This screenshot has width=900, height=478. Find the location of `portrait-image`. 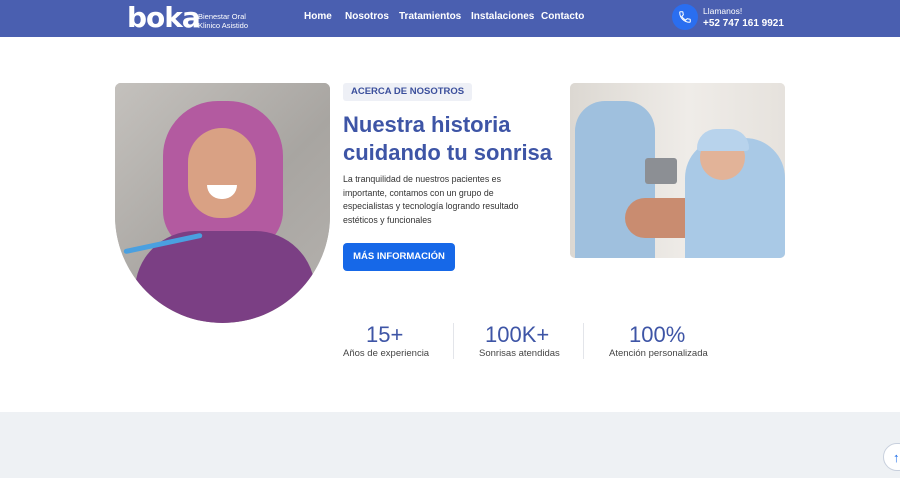

portrait-image is located at coordinates (222, 203).